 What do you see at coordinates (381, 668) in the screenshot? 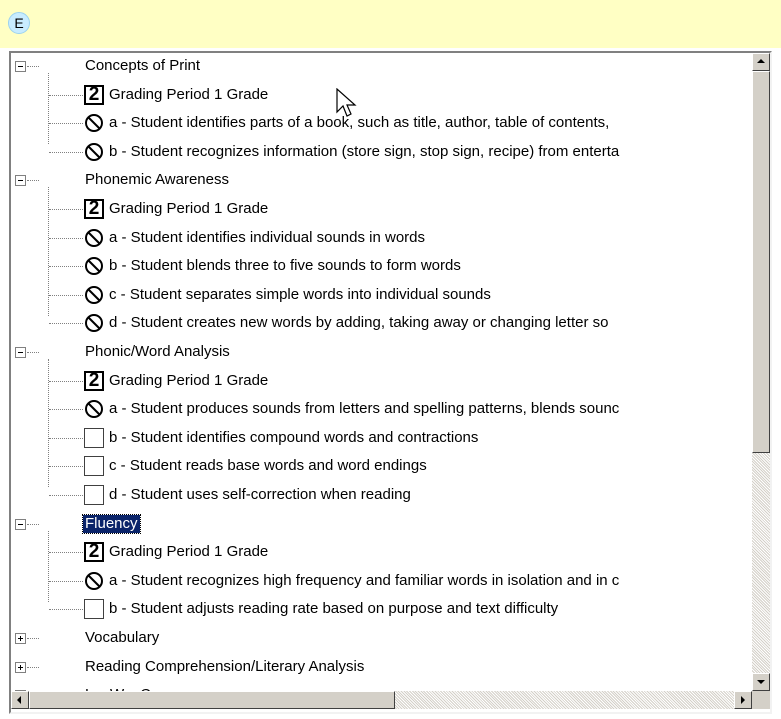
I see `category-row: Reading Comprehension/Literary Analysis` at bounding box center [381, 668].